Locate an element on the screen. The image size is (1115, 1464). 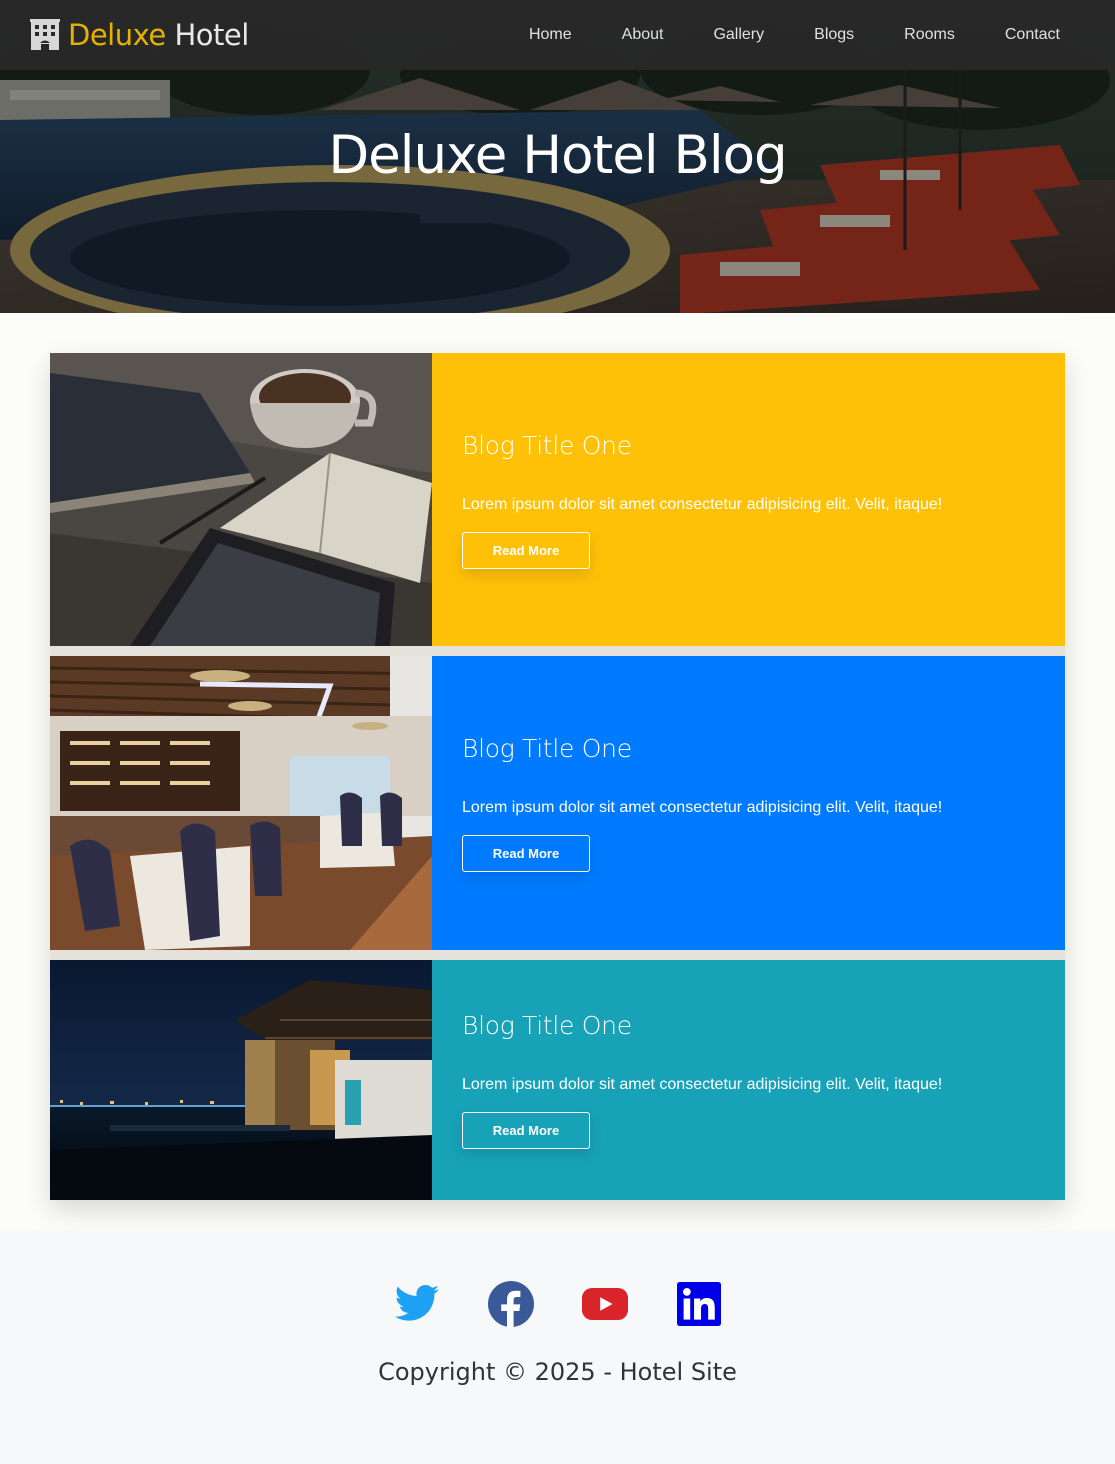
nav-item-rooms: Rooms is located at coordinates (929, 35).